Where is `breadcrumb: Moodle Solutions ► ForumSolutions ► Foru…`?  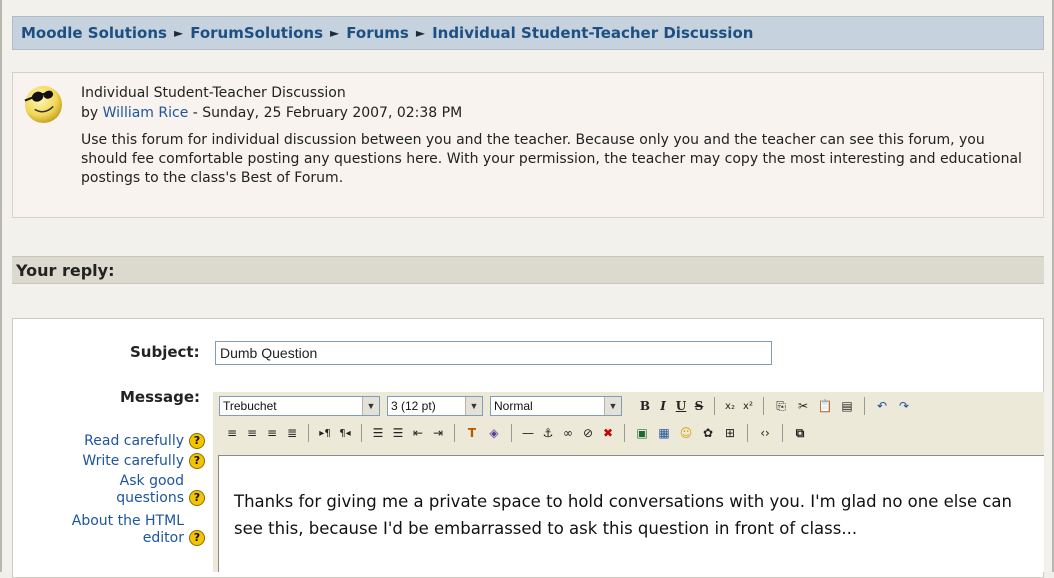
breadcrumb: Moodle Solutions ► ForumSolutions ► Foru… is located at coordinates (528, 33).